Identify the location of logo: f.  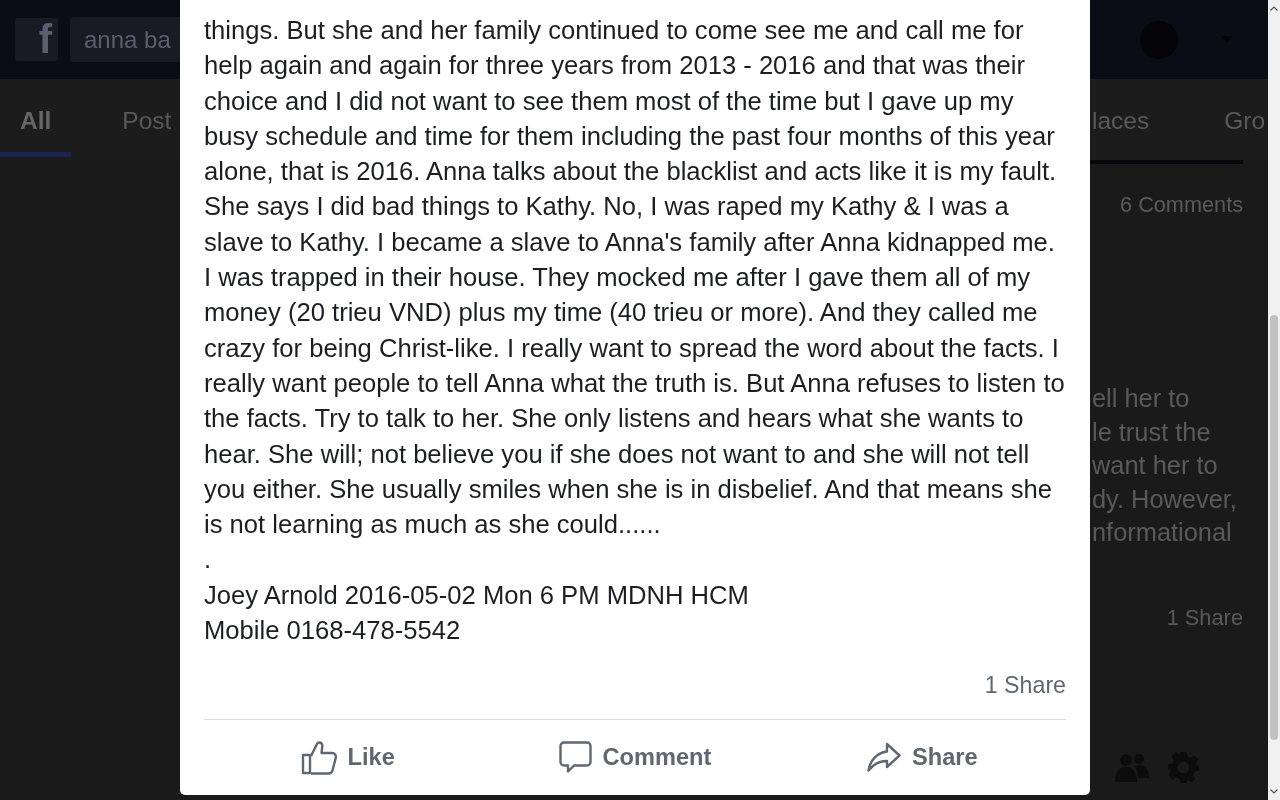
(36, 39).